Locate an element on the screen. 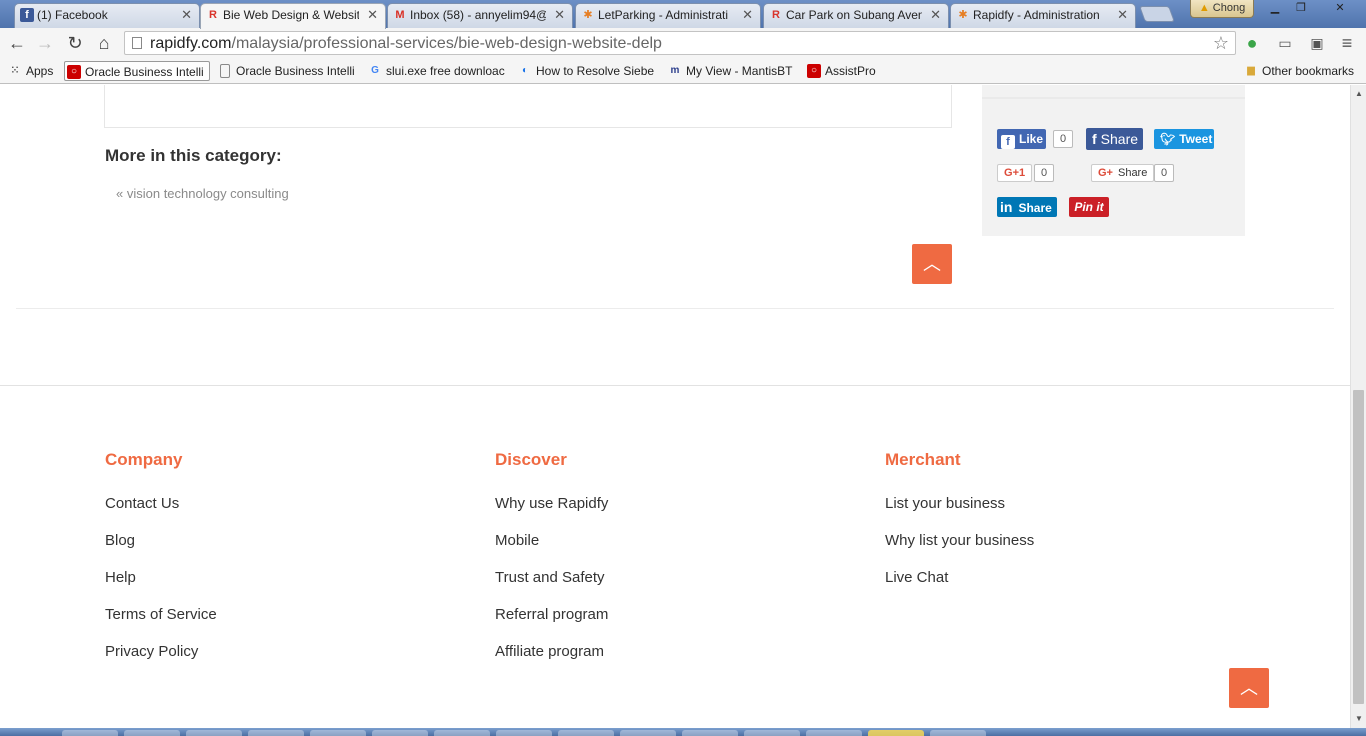  warning-icon: ▲ is located at coordinates (1204, 8).